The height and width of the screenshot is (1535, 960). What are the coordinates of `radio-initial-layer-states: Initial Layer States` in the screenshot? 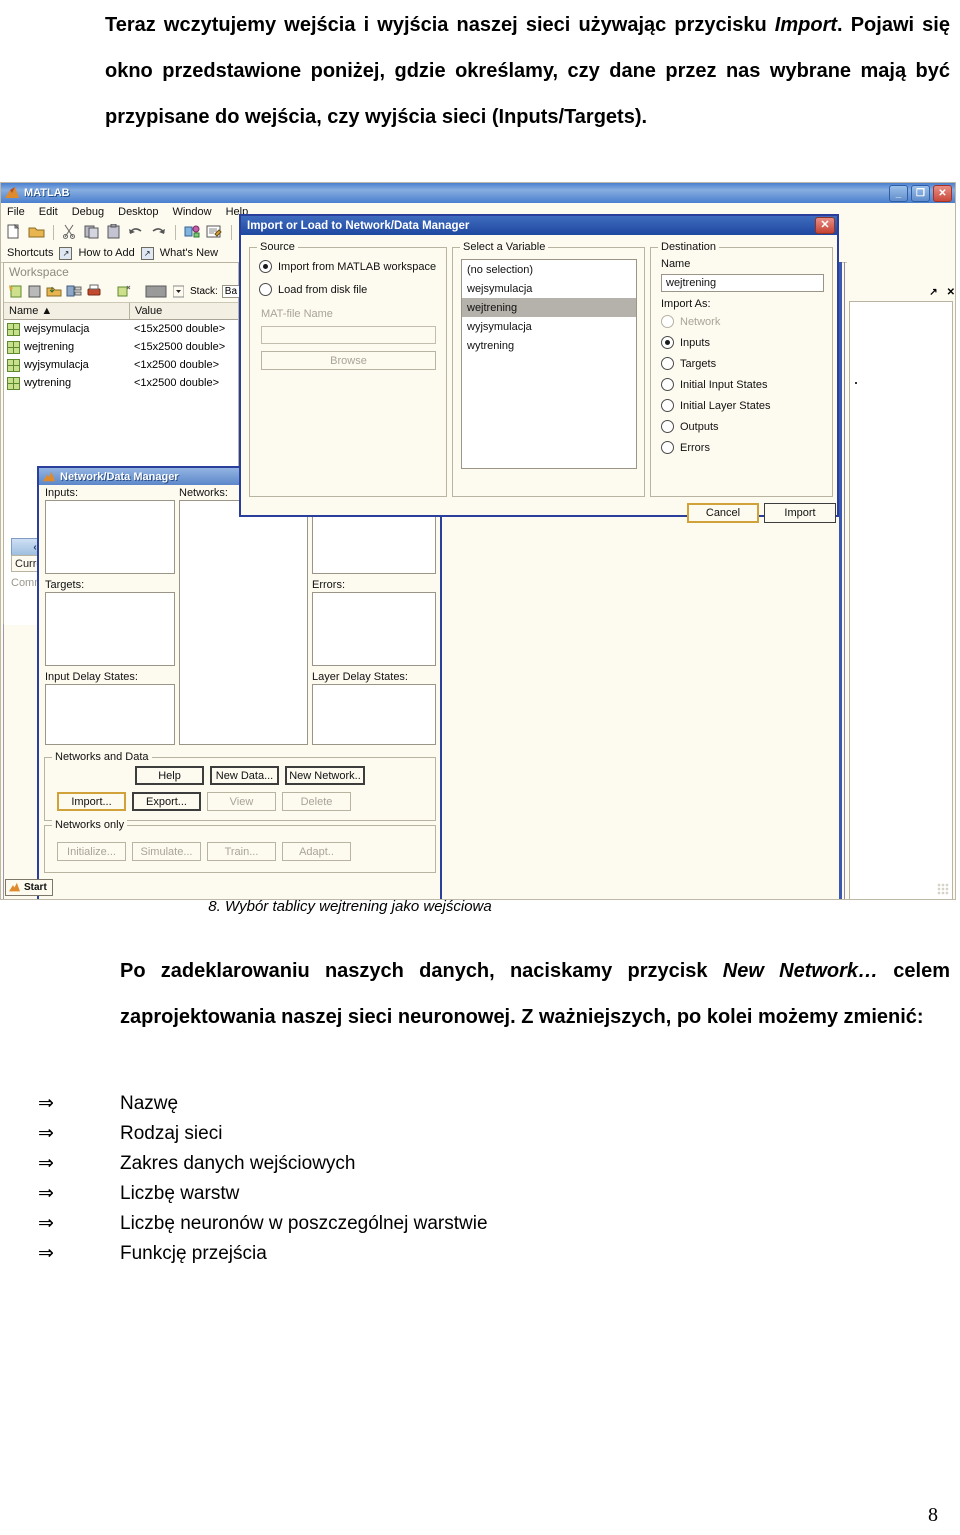 It's located at (716, 405).